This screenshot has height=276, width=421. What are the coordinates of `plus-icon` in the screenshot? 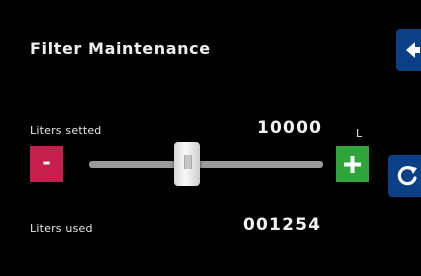 It's located at (352, 164).